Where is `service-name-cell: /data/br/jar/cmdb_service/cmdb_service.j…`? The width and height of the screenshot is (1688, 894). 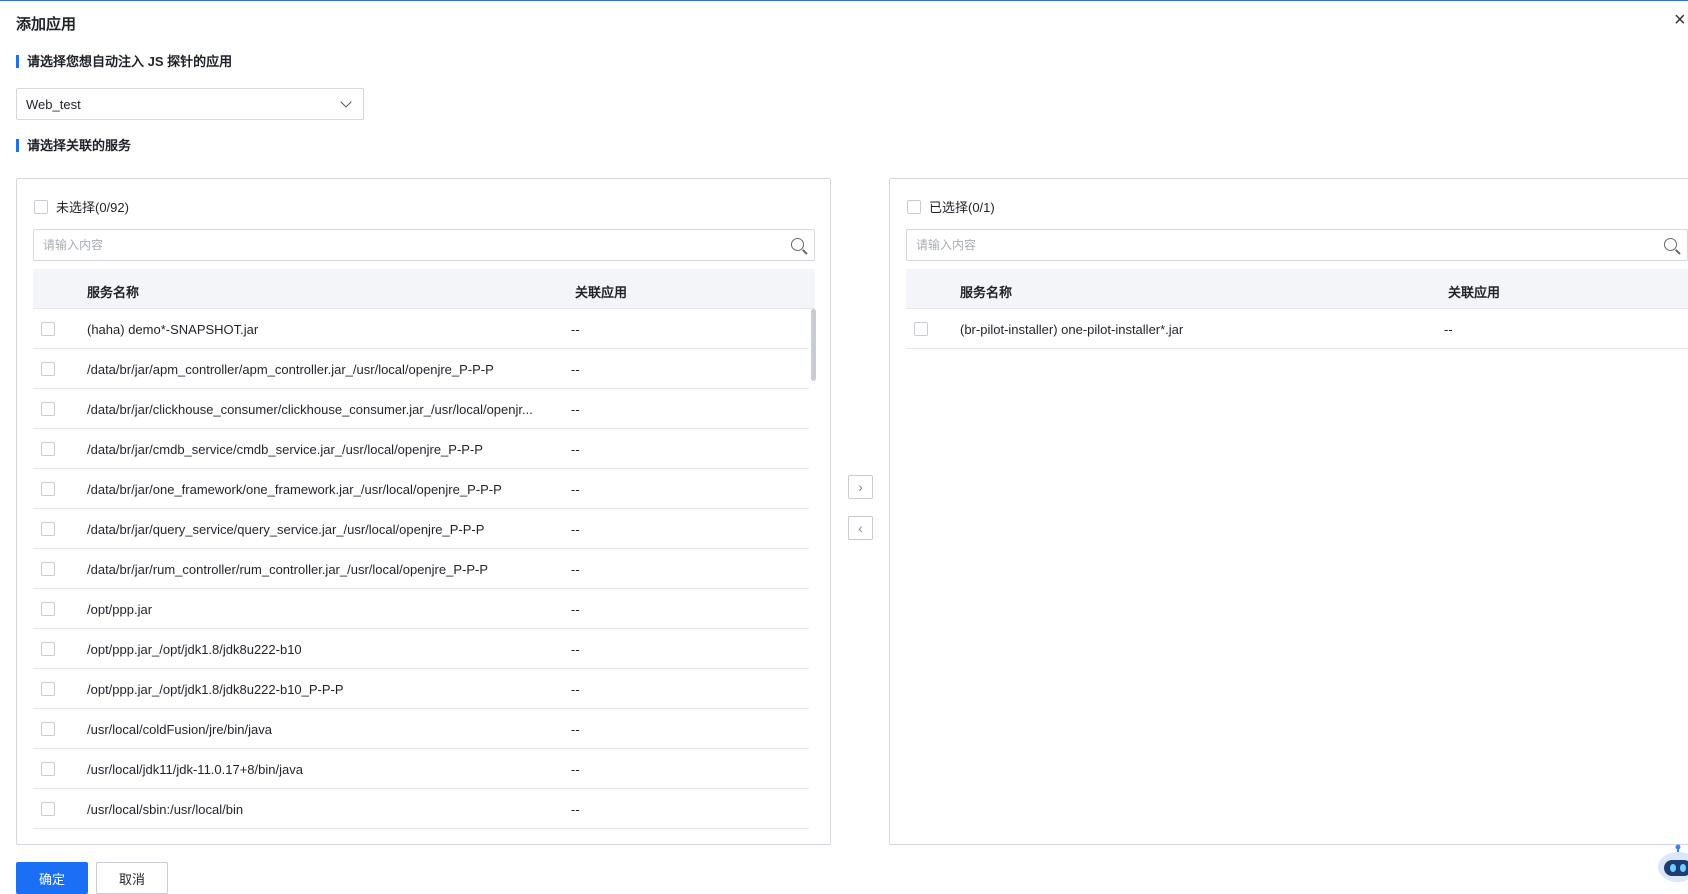 service-name-cell: /data/br/jar/cmdb_service/cmdb_service.j… is located at coordinates (285, 449).